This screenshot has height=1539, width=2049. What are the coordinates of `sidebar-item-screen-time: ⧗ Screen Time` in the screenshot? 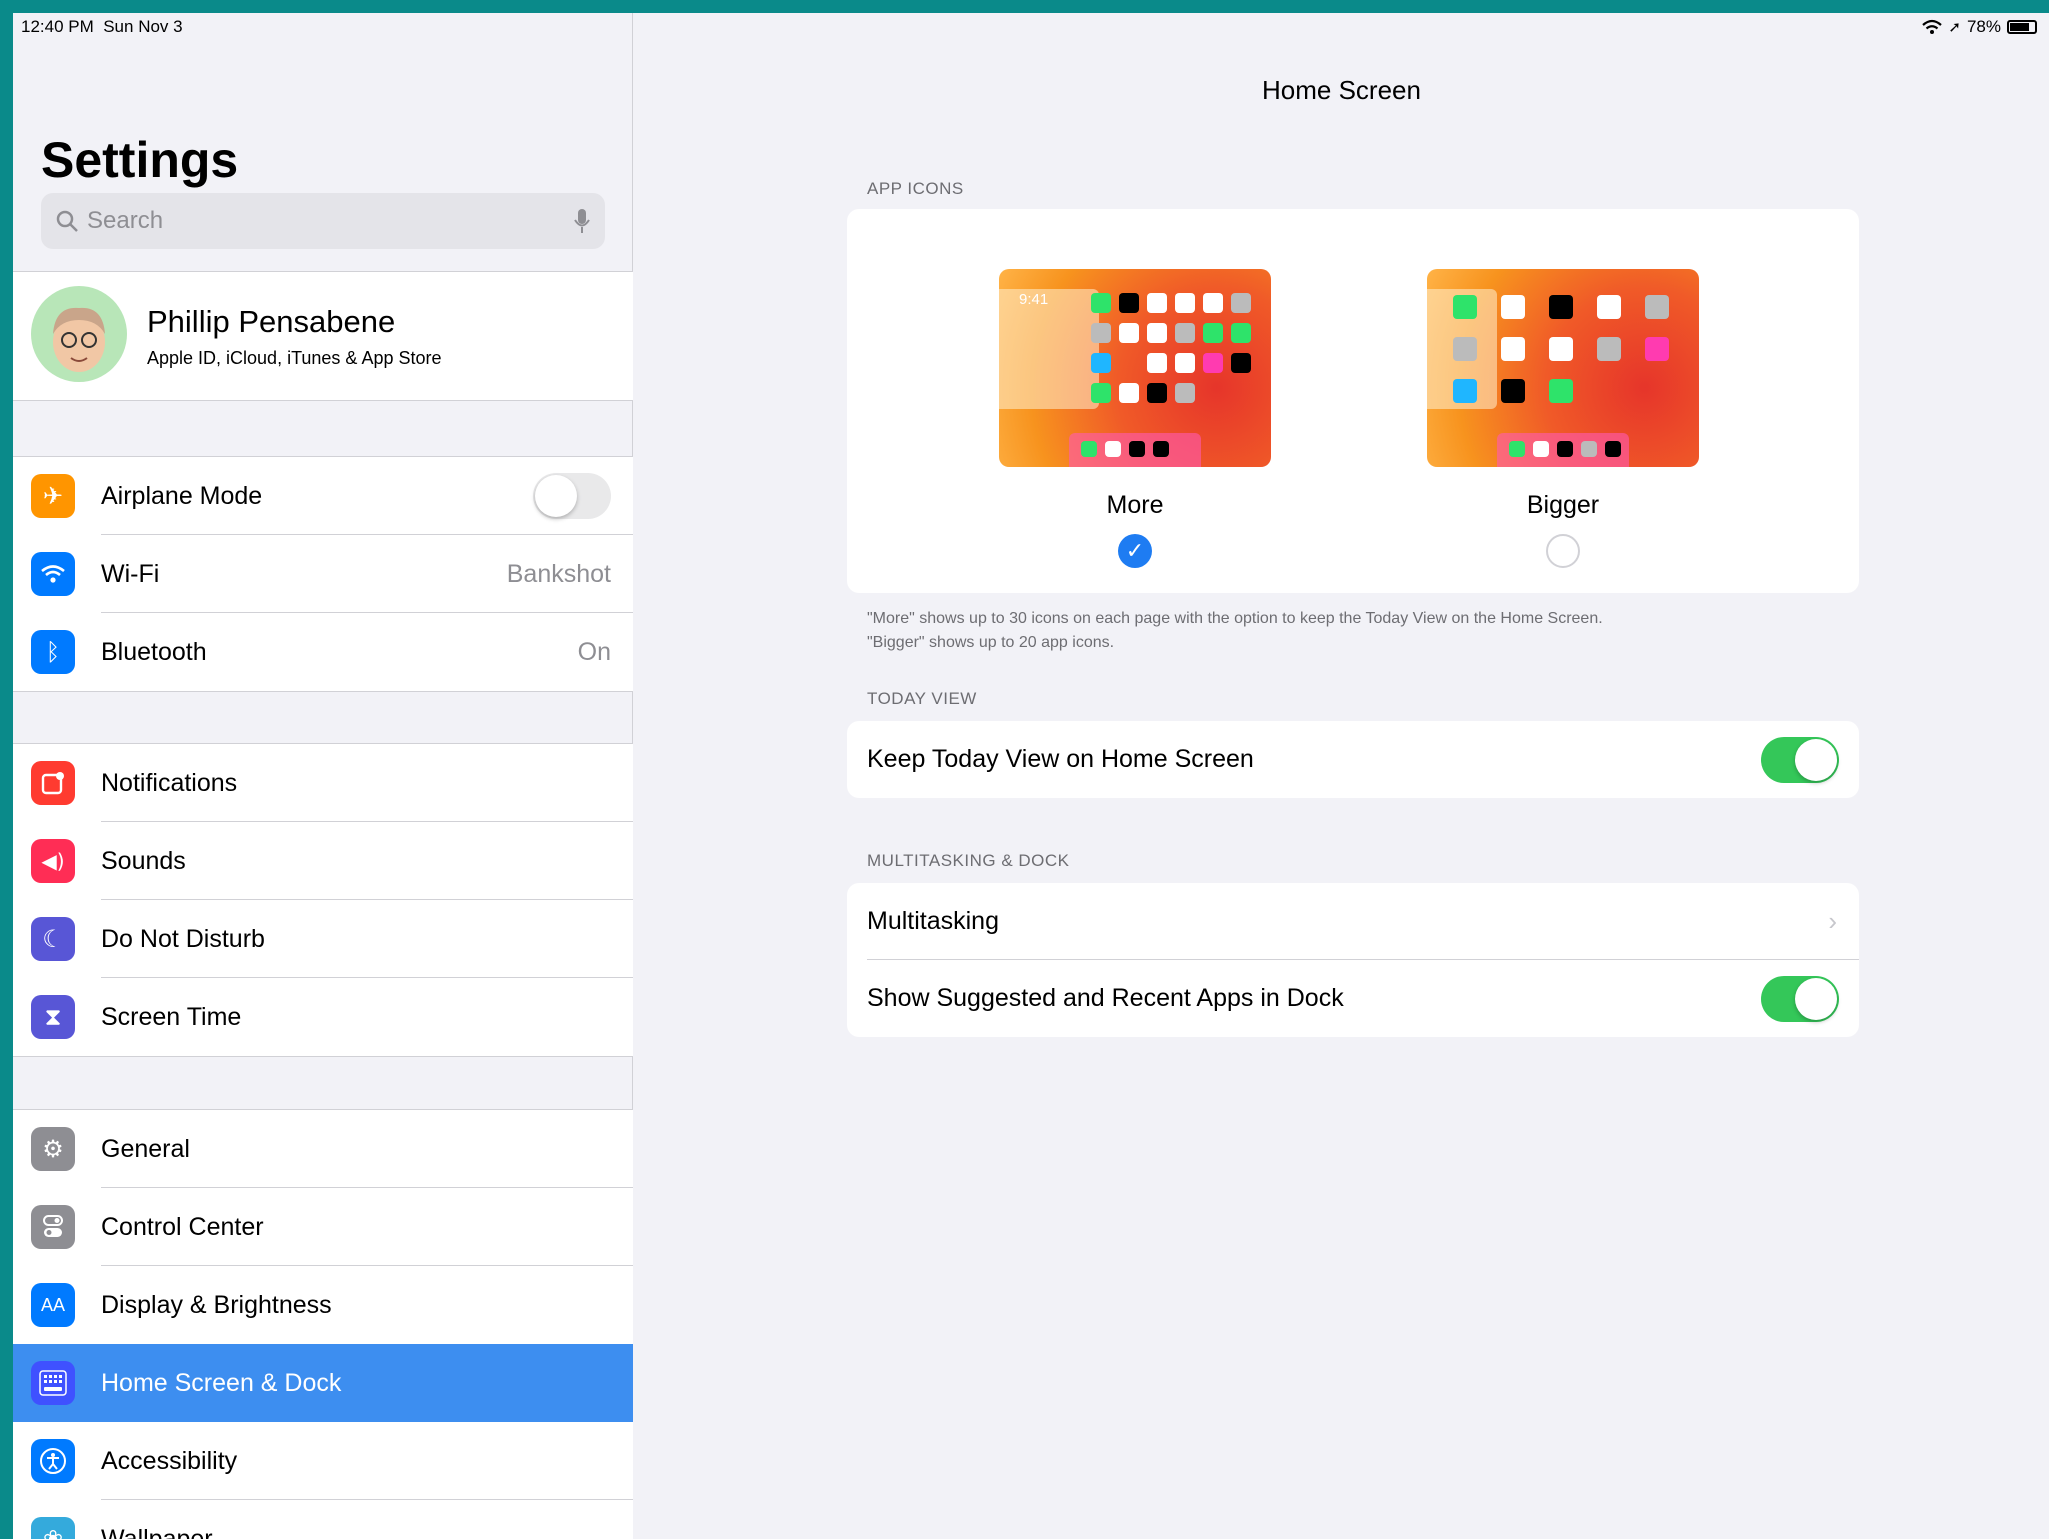 It's located at (323, 1017).